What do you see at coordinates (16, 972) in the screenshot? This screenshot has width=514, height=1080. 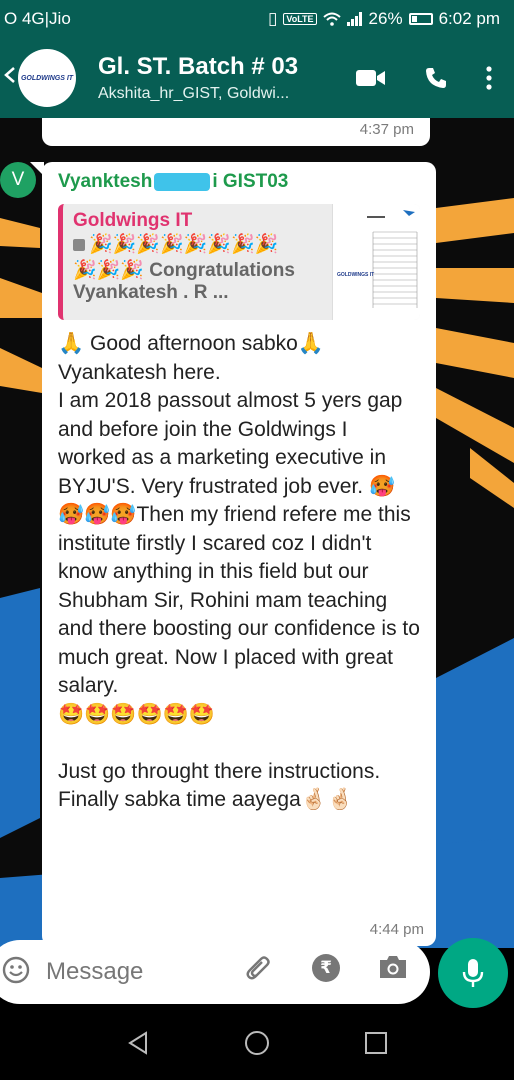 I see `emoji-icon` at bounding box center [16, 972].